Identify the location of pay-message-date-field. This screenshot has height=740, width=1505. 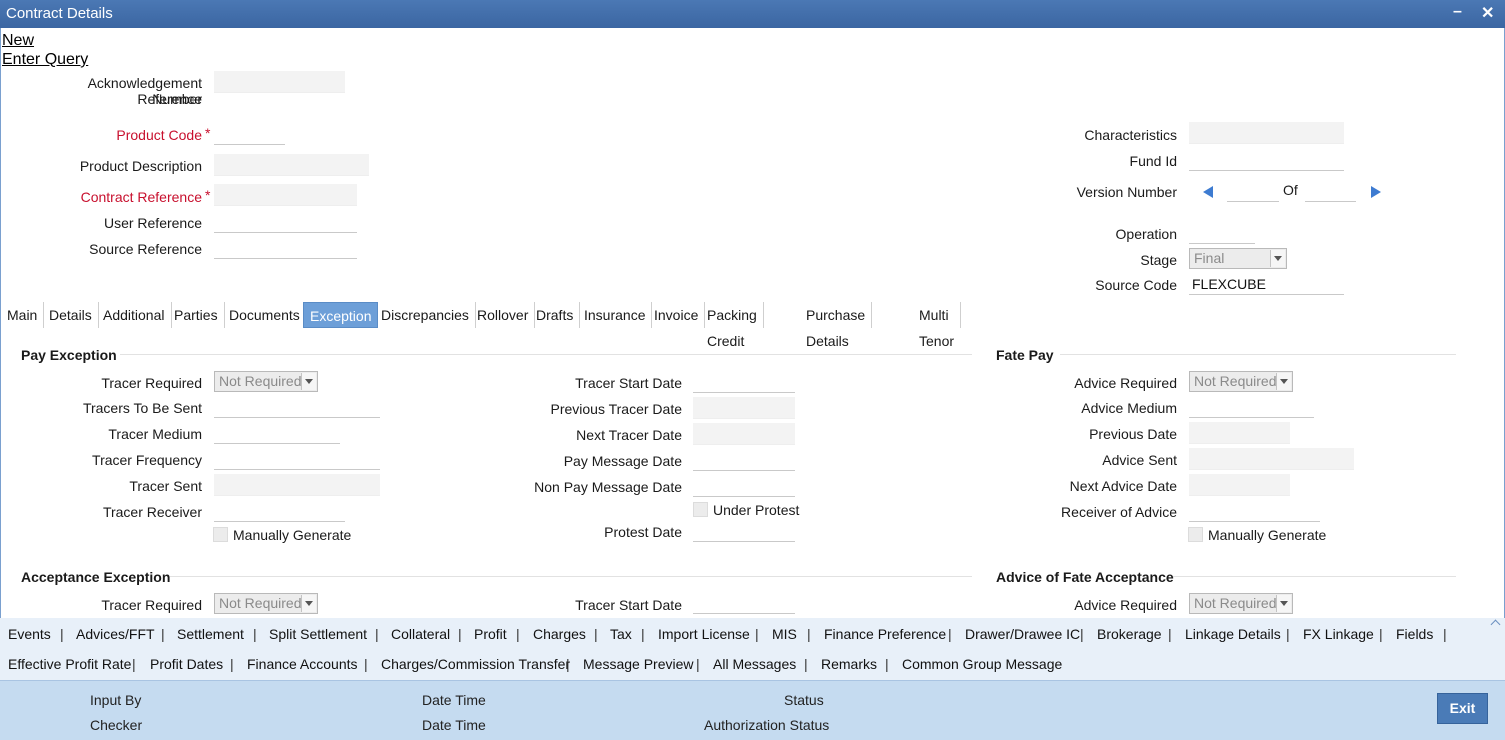
(744, 460).